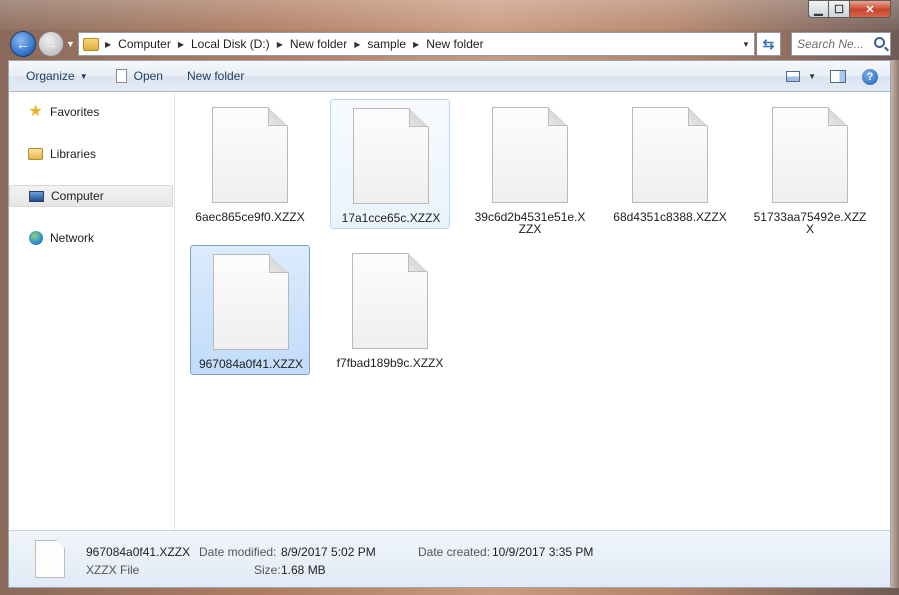 The width and height of the screenshot is (899, 595). What do you see at coordinates (148, 76) in the screenshot?
I see `open-label: Open` at bounding box center [148, 76].